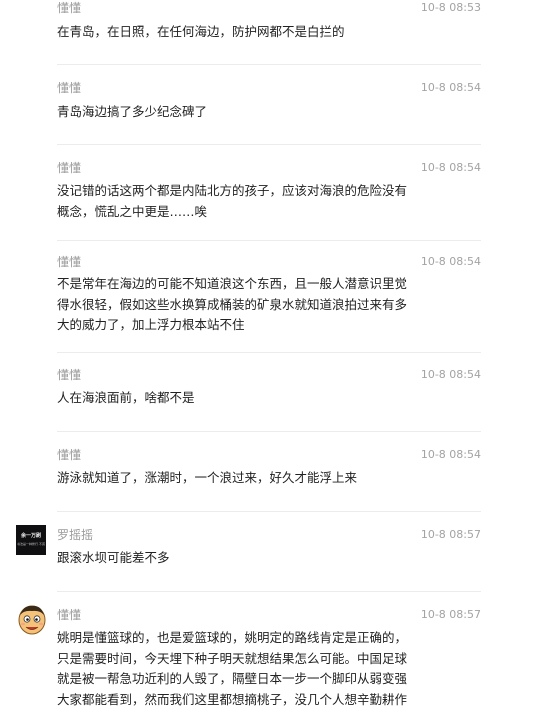  I want to click on comment-text: 青岛海边搞了多少纪念碑了, so click(132, 111).